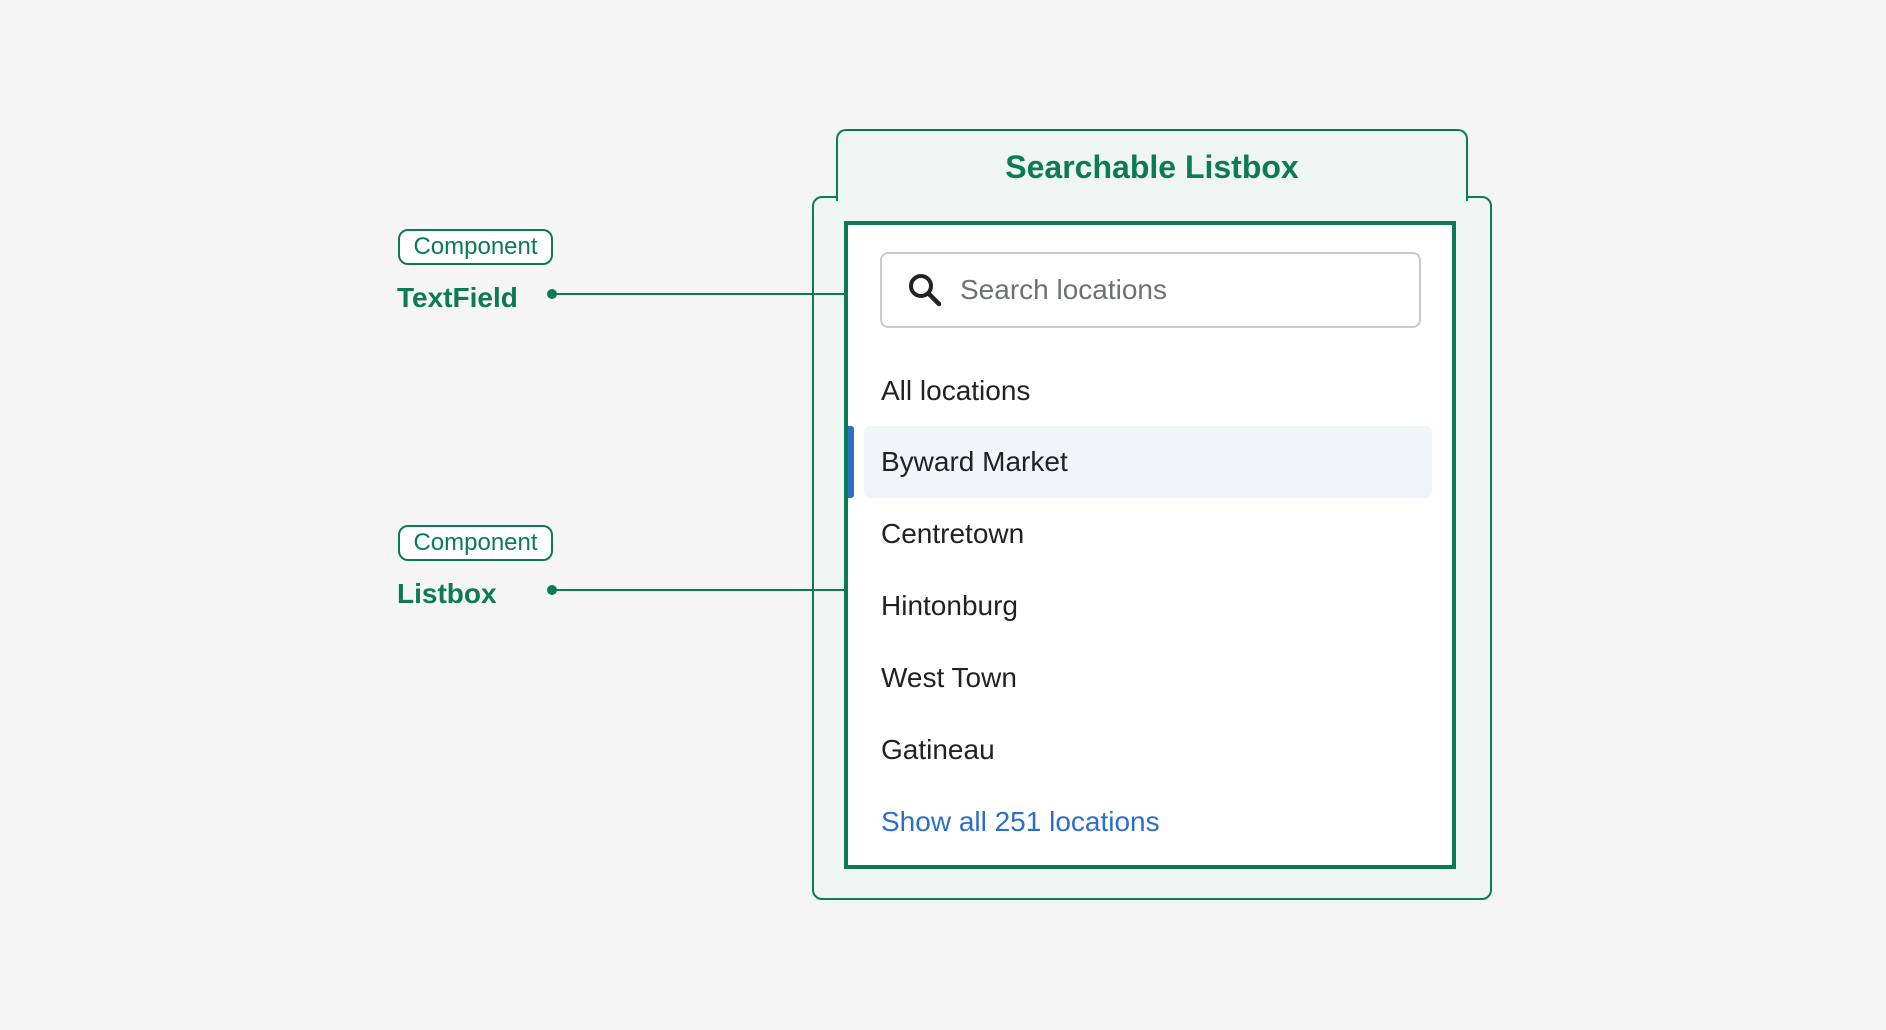  Describe the element at coordinates (457, 297) in the screenshot. I see `annotation-label-textfield: TextField` at that location.